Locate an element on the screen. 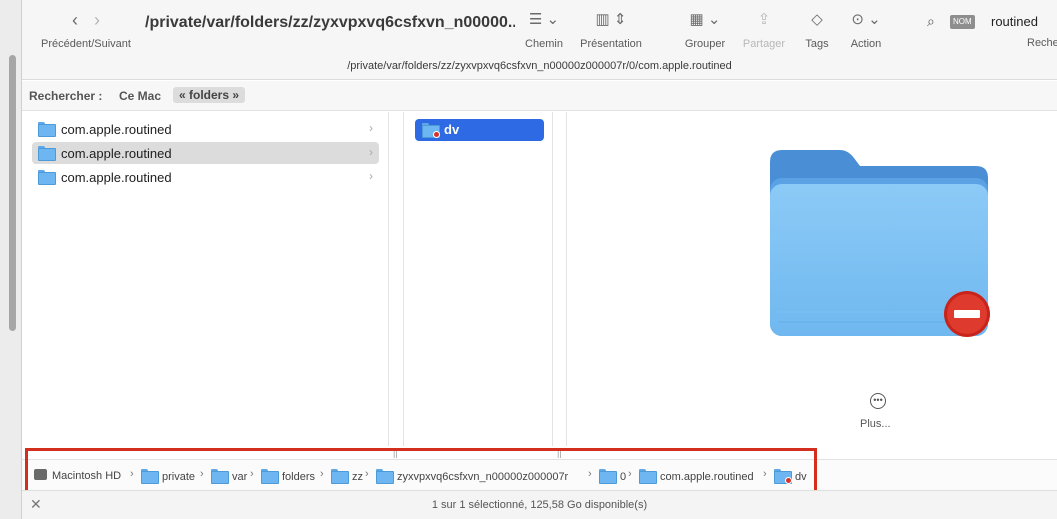 The width and height of the screenshot is (1057, 519). columns-view-icon: ▥ ⇕ is located at coordinates (611, 19).